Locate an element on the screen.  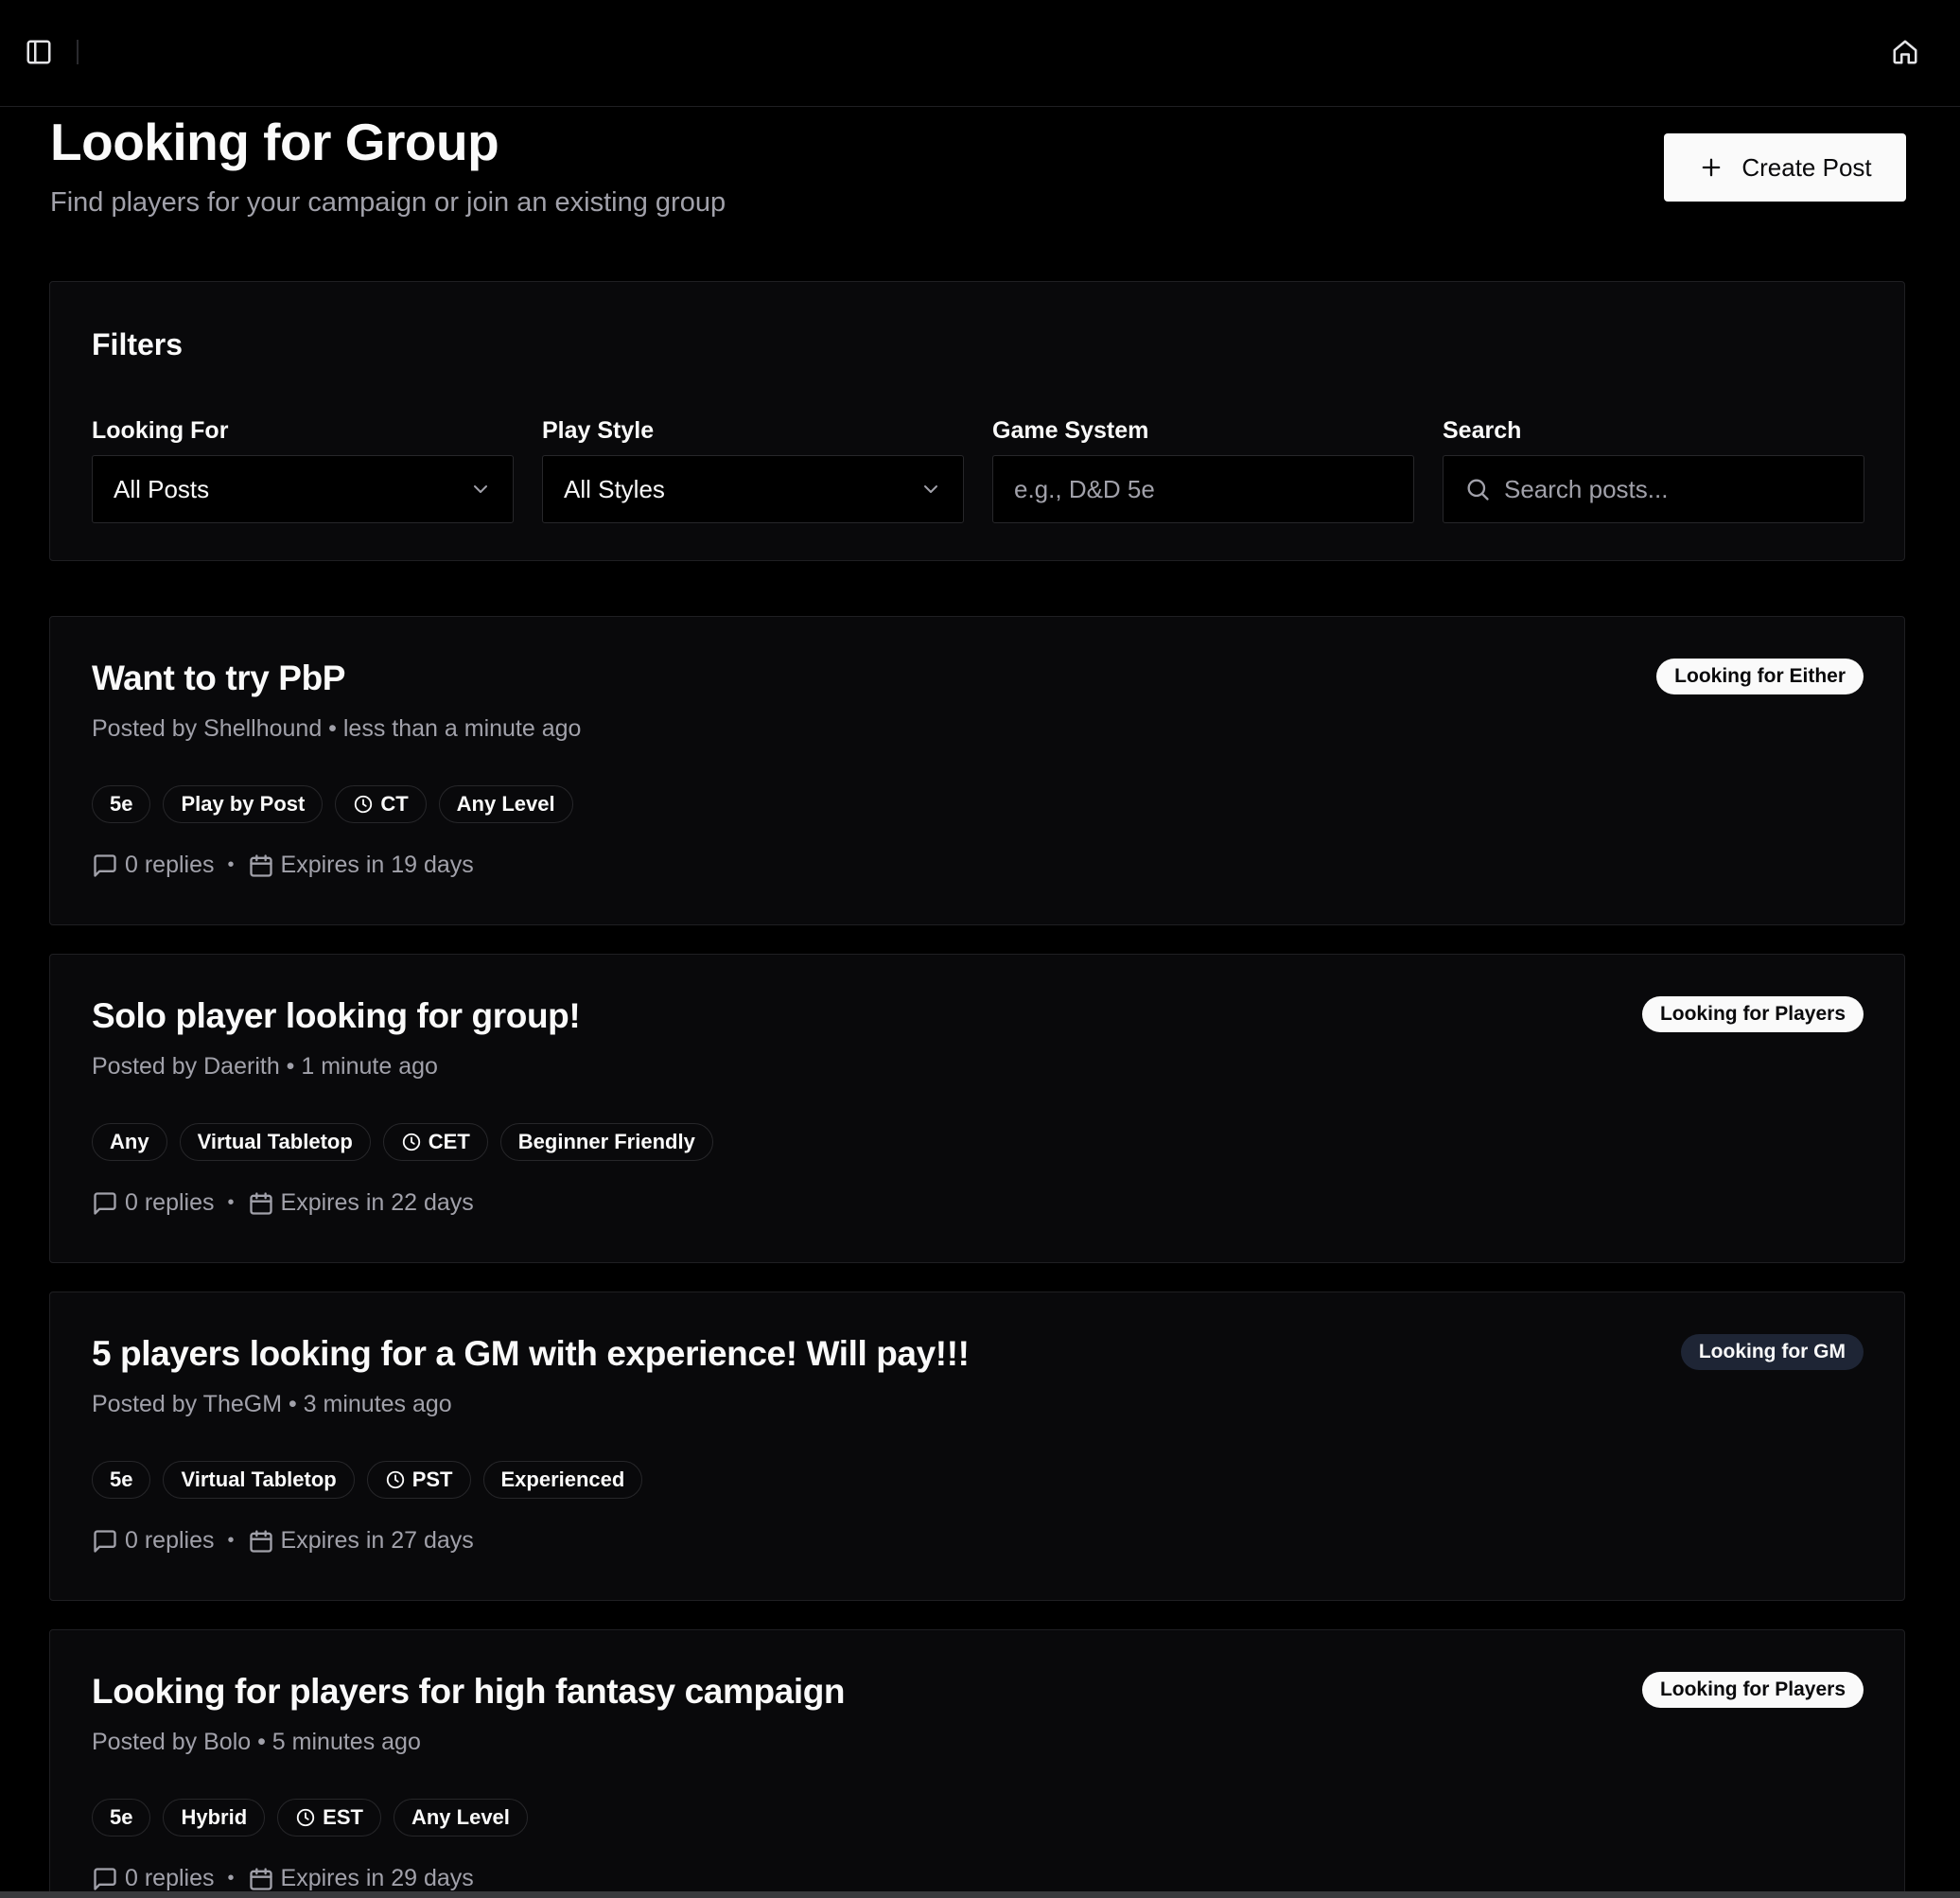
game-system-label: Game System is located at coordinates (1070, 430).